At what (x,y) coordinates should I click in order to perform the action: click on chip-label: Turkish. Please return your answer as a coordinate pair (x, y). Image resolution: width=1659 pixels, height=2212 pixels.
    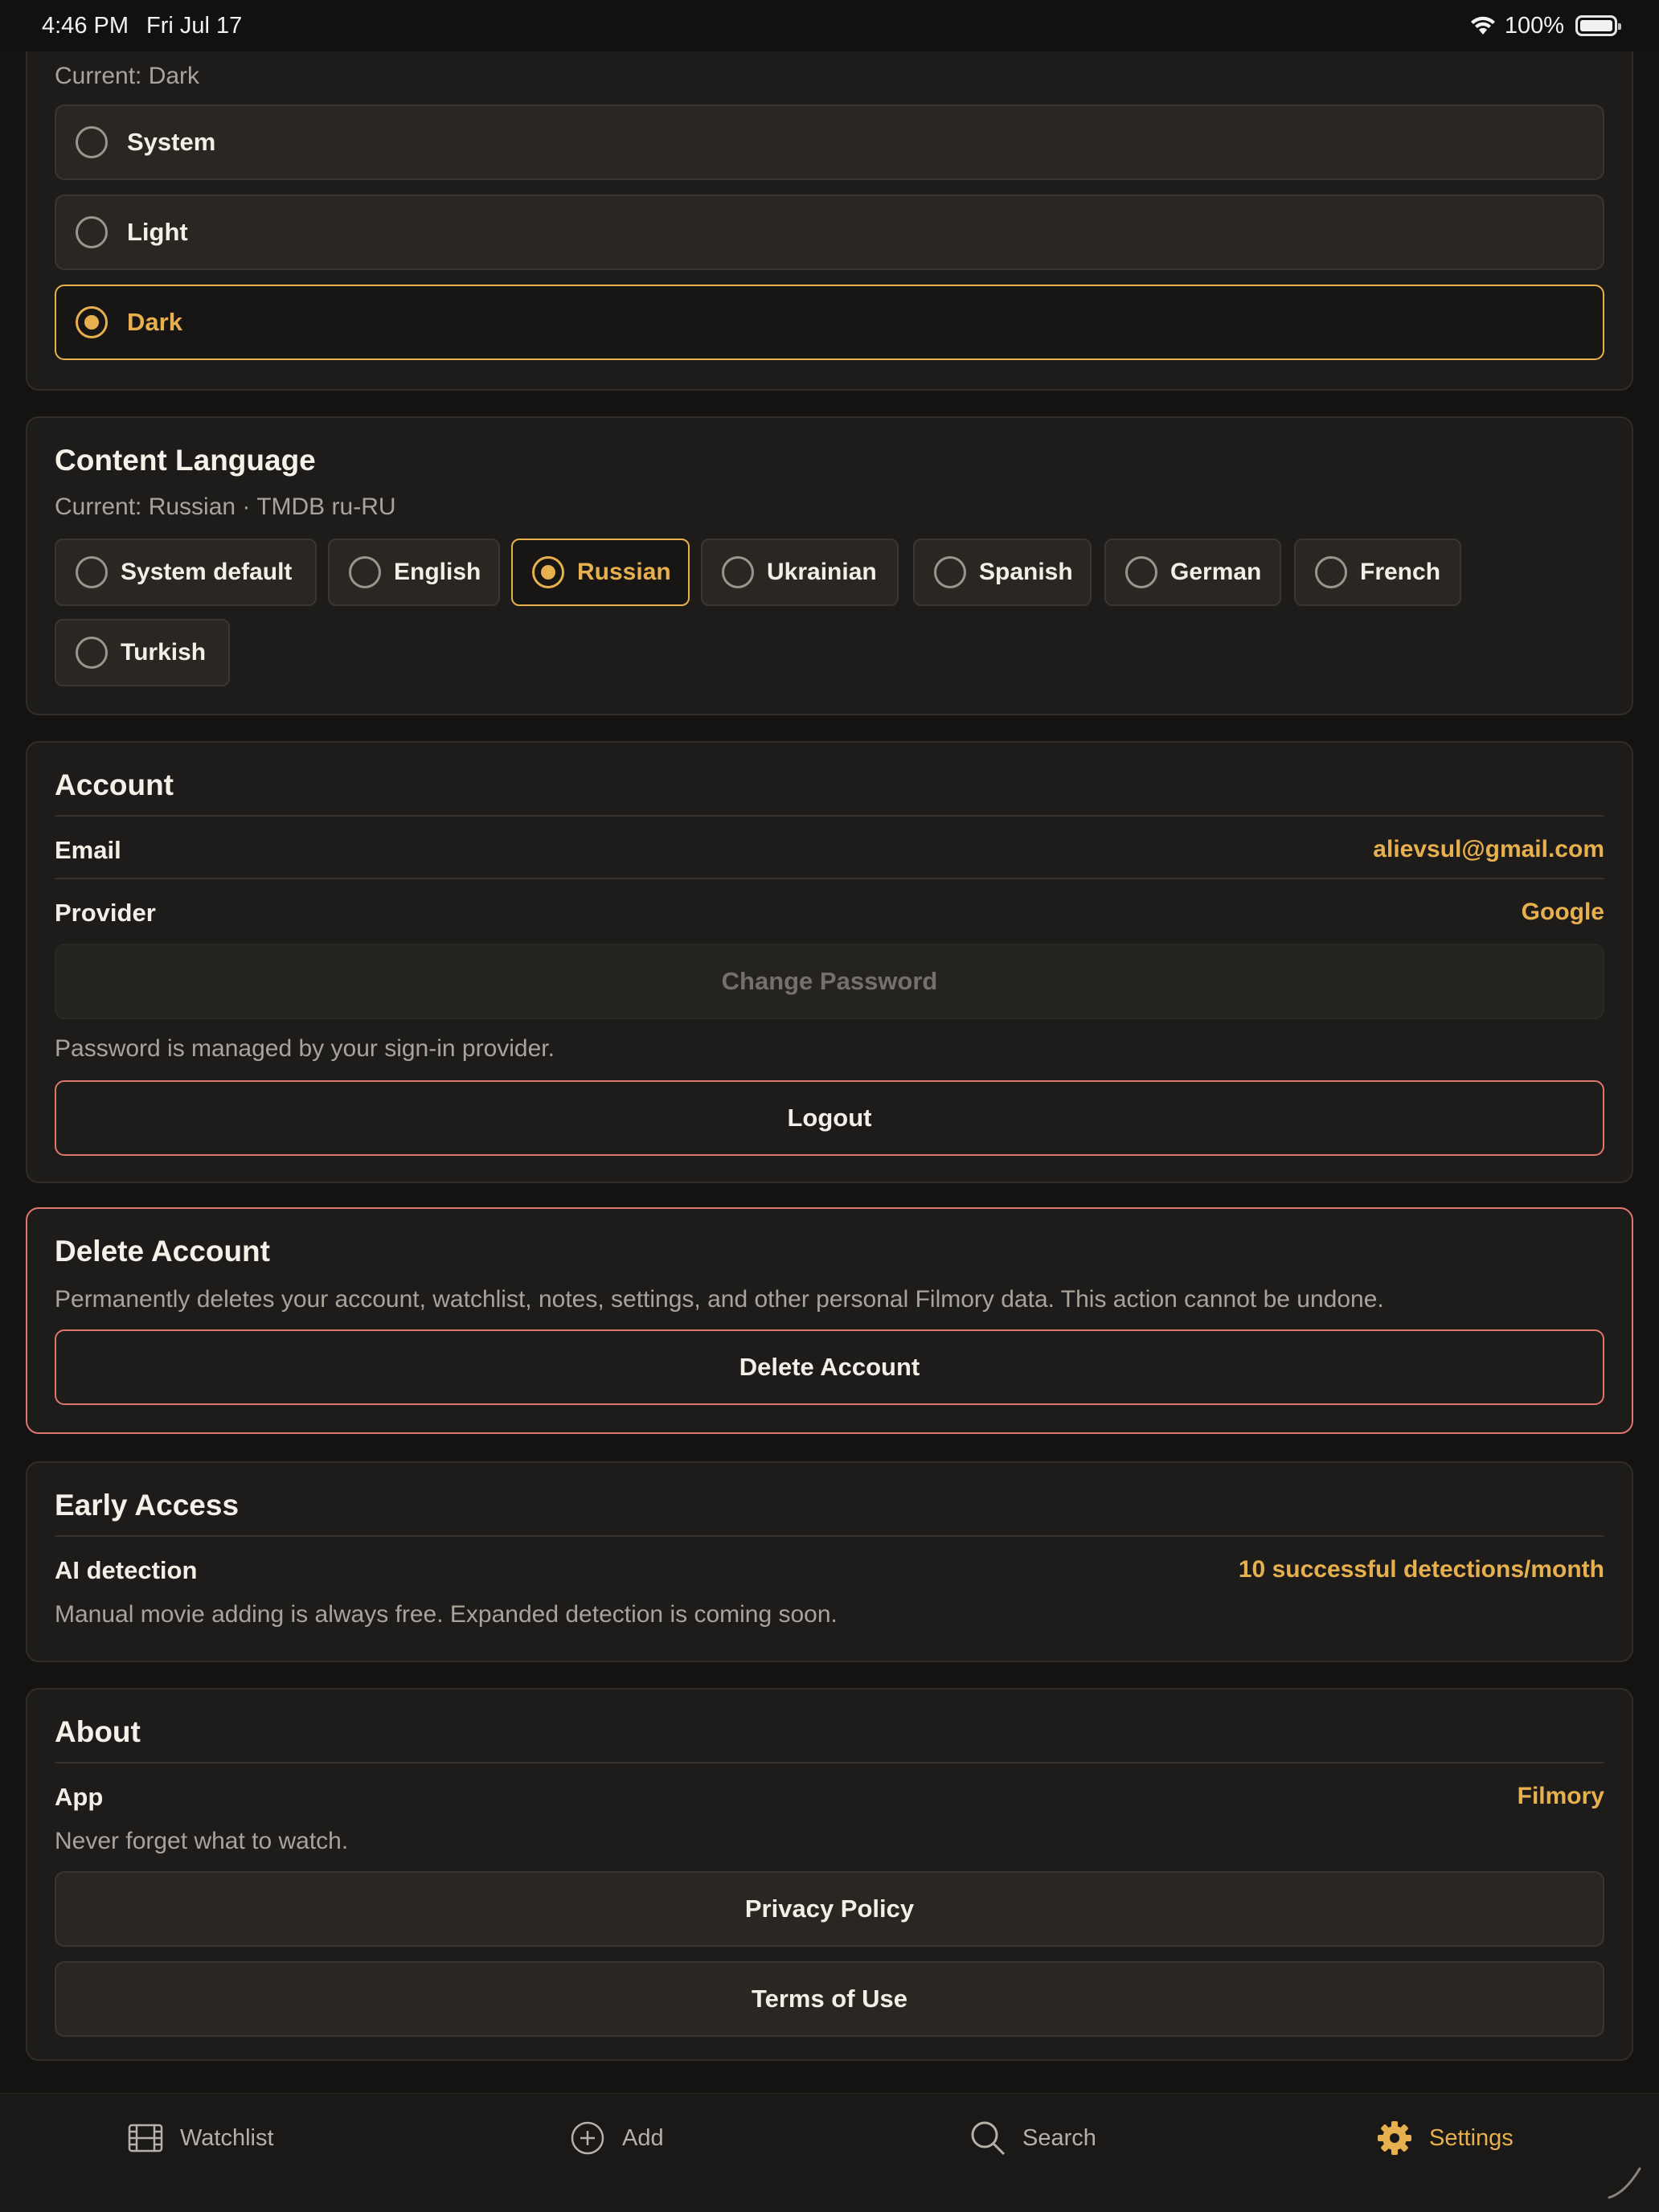
    Looking at the image, I should click on (164, 652).